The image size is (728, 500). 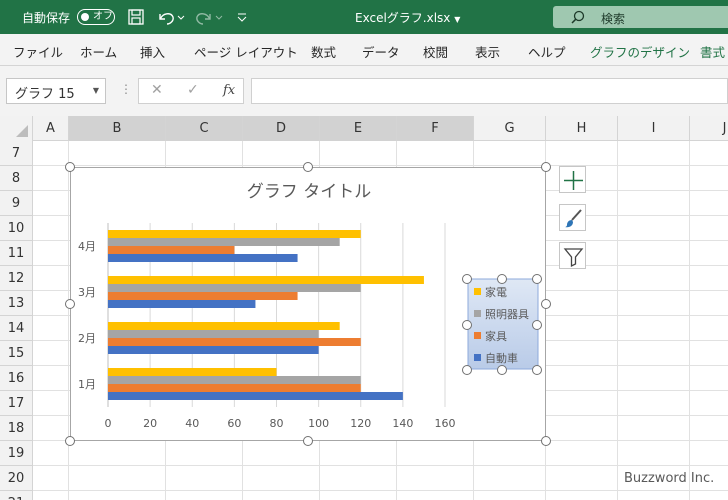 I want to click on y-category-label: 1月, so click(x=87, y=384).